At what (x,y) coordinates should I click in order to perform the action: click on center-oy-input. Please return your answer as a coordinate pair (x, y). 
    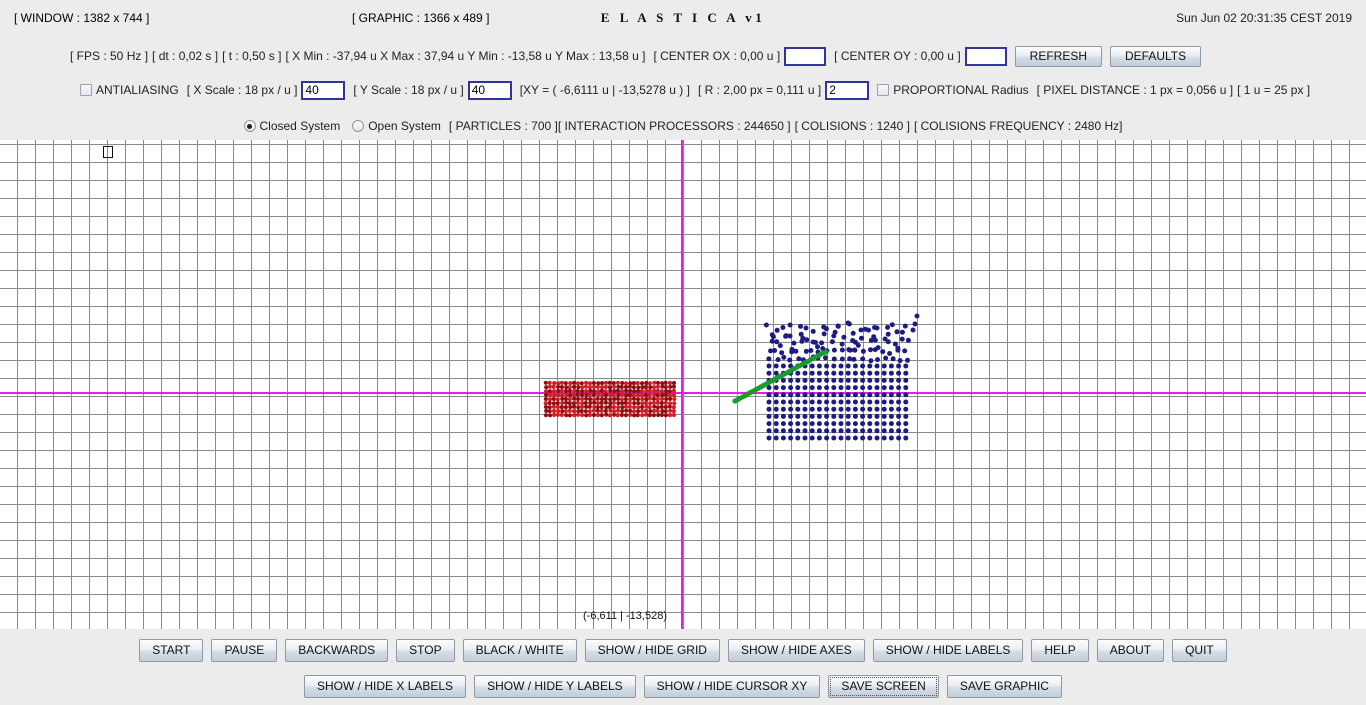
    Looking at the image, I should click on (985, 56).